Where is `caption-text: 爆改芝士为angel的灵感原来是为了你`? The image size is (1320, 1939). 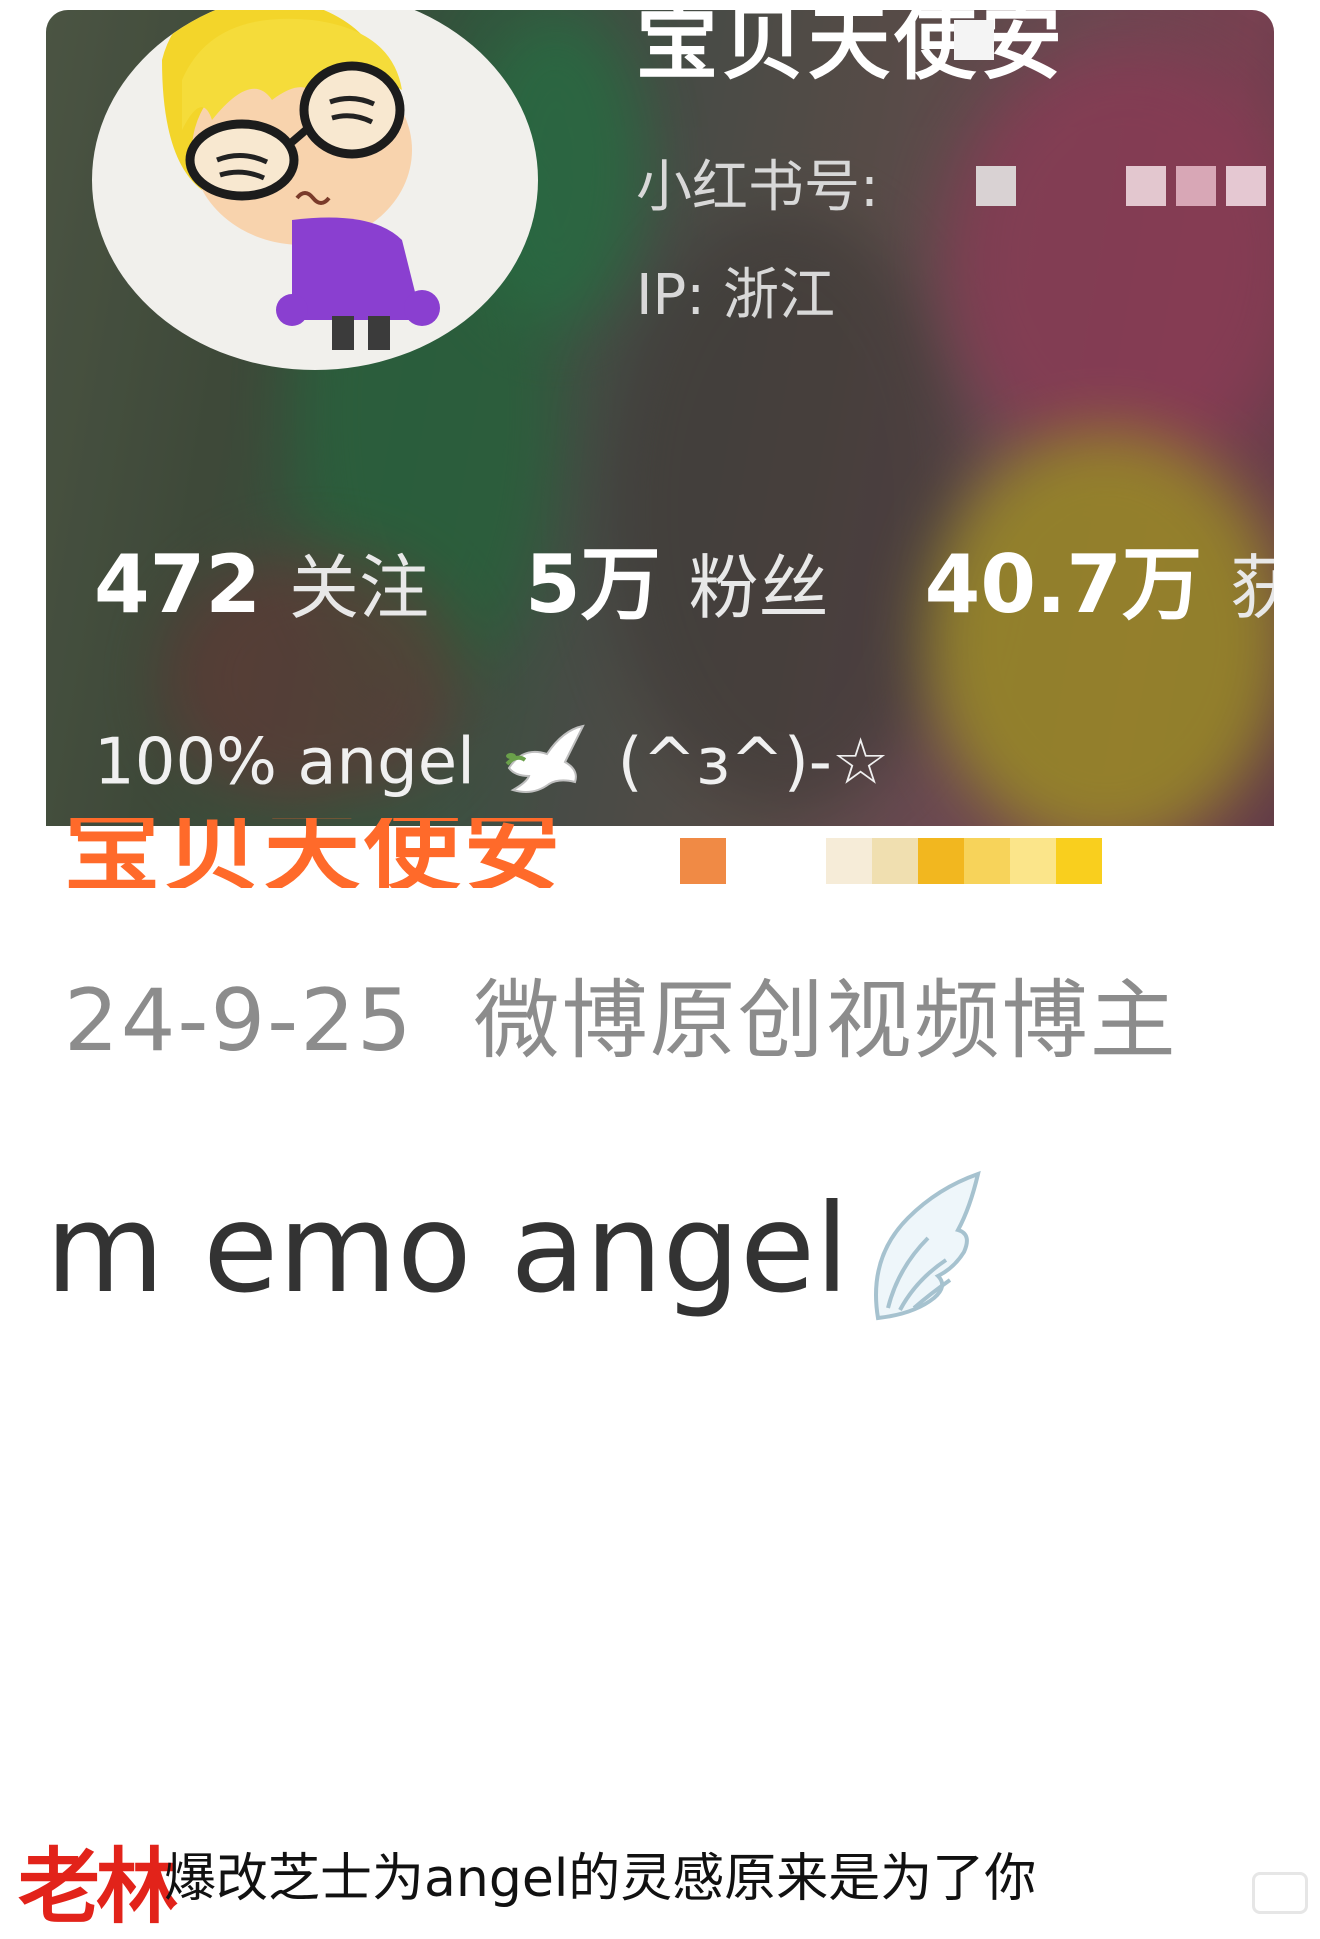 caption-text: 爆改芝士为angel的灵感原来是为了你 is located at coordinates (600, 1879).